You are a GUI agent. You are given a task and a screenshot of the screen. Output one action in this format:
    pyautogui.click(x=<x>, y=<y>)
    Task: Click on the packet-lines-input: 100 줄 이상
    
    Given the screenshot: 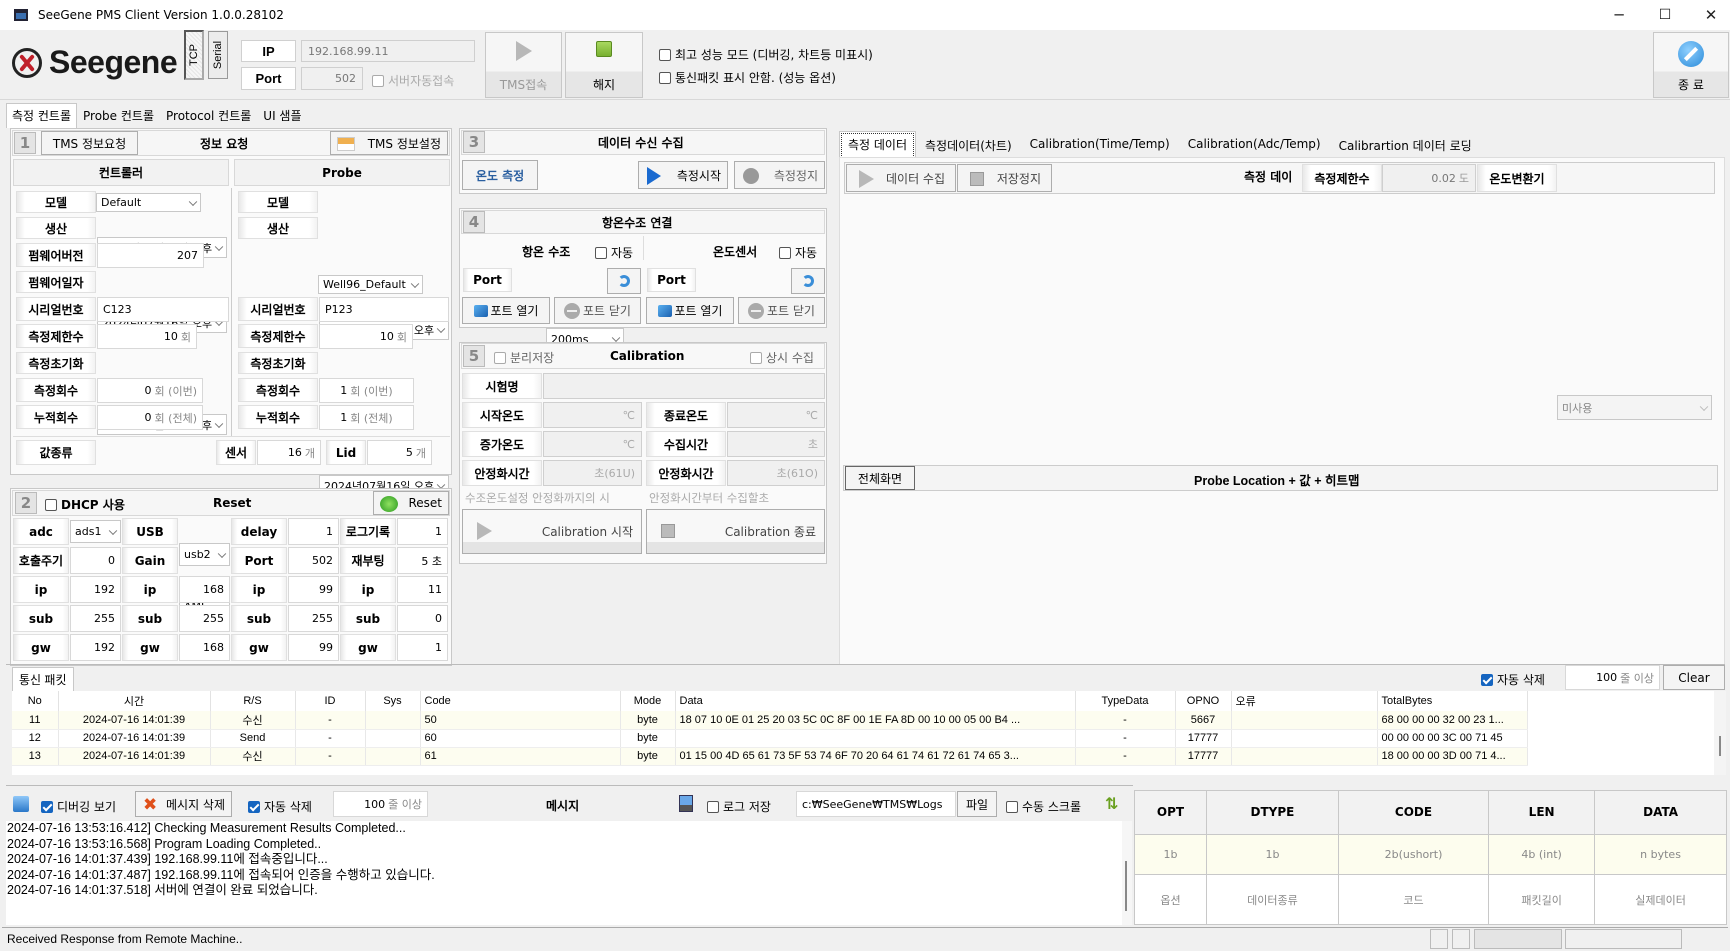 What is the action you would take?
    pyautogui.click(x=1612, y=677)
    